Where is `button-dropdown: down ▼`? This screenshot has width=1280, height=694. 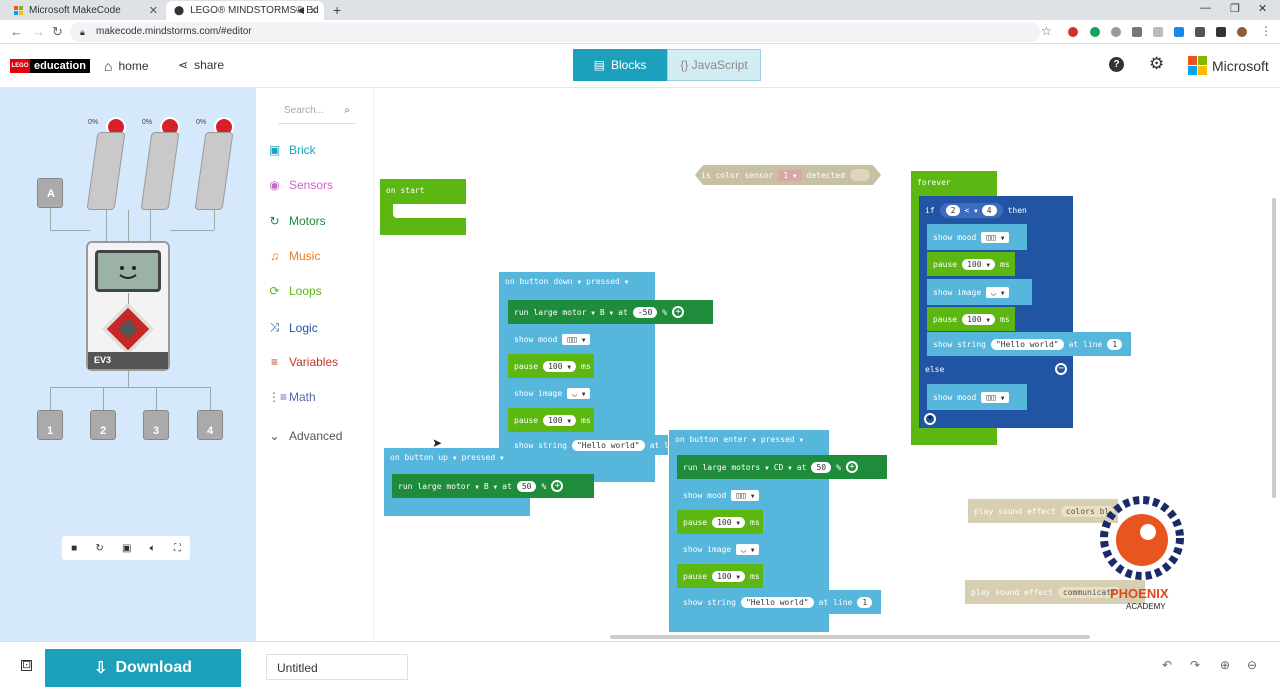 button-dropdown: down ▼ is located at coordinates (567, 281).